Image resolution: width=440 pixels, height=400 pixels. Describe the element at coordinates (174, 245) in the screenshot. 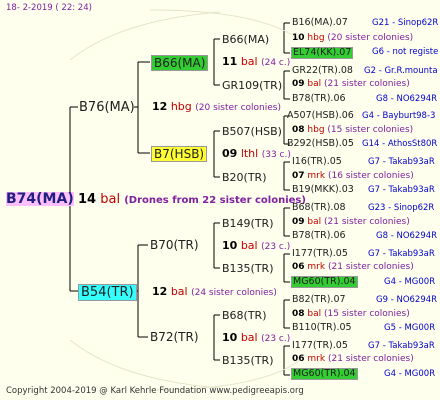

I see `gen2-B70: B70(TR)` at that location.